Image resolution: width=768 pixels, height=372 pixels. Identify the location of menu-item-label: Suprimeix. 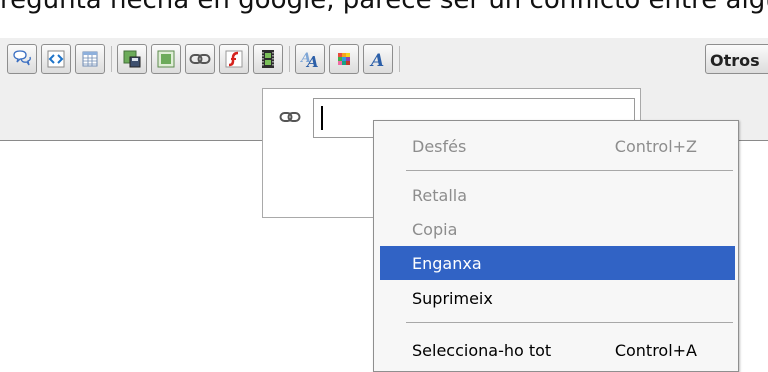
(452, 298).